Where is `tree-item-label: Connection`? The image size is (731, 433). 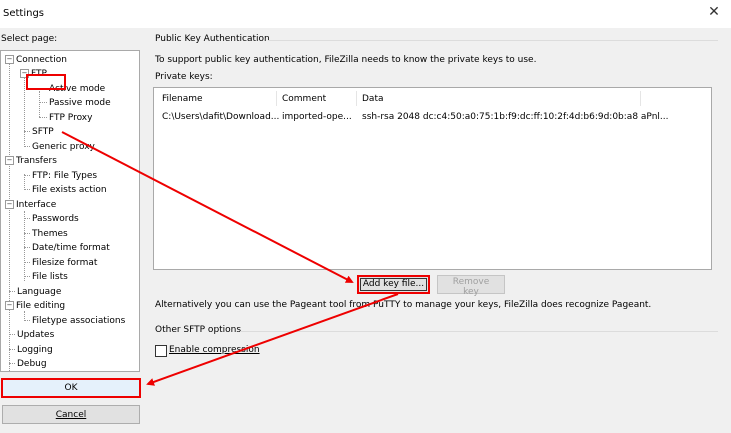 tree-item-label: Connection is located at coordinates (41, 60).